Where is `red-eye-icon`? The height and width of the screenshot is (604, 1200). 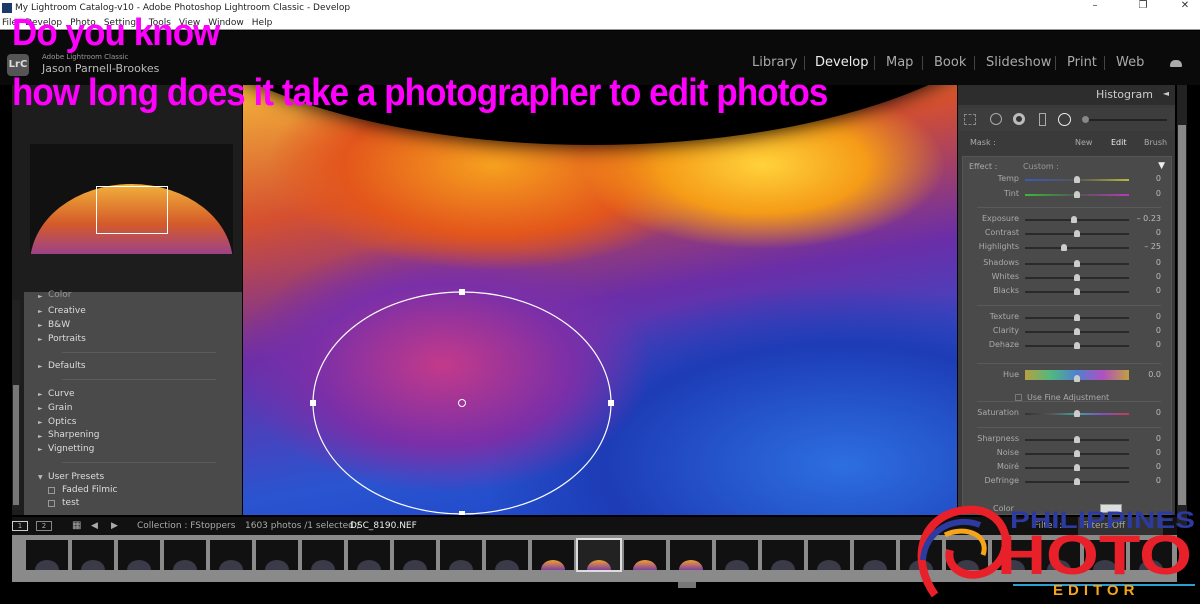 red-eye-icon is located at coordinates (1019, 119).